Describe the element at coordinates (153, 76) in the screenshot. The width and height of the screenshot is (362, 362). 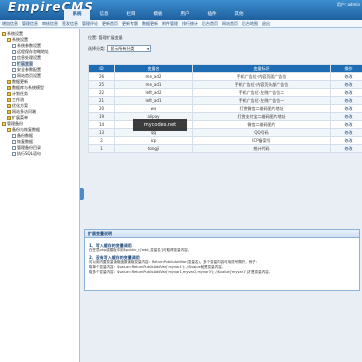
I see `cell-varname: me_ad2` at that location.